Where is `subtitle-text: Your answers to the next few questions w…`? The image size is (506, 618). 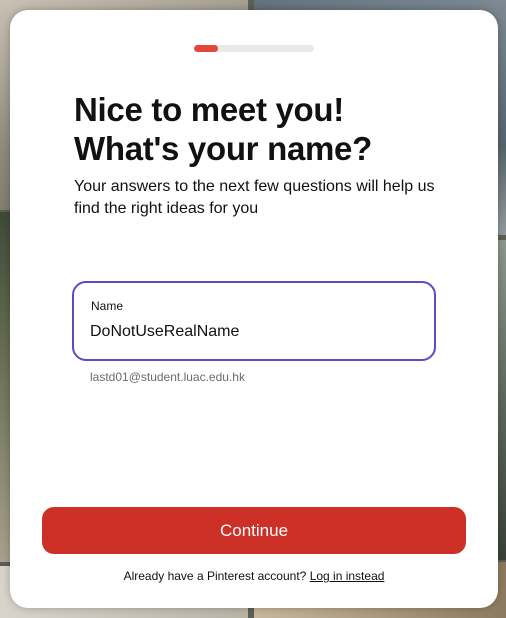 subtitle-text: Your answers to the next few questions w… is located at coordinates (254, 197).